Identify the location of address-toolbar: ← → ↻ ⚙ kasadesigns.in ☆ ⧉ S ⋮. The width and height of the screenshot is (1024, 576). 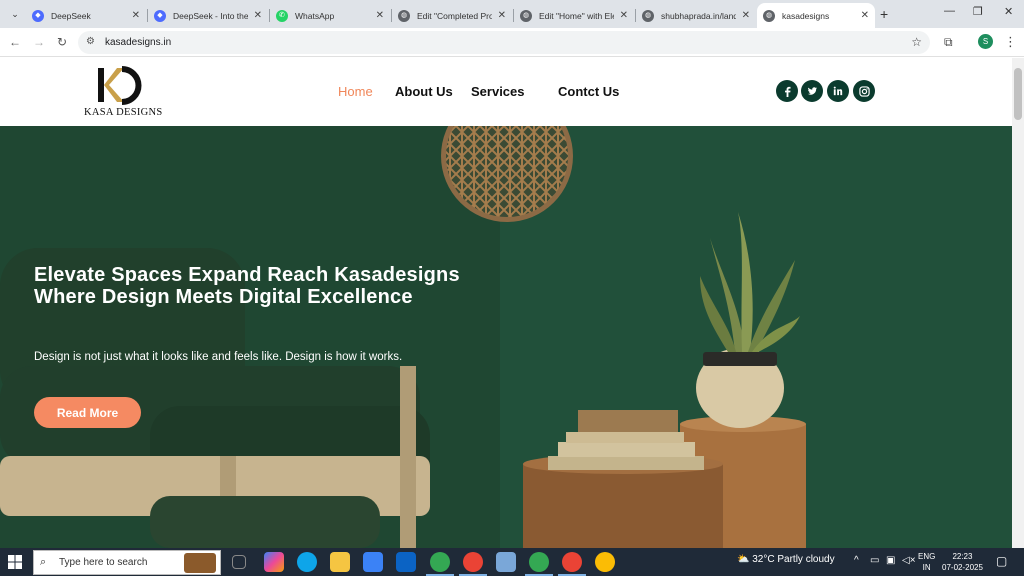
(512, 42).